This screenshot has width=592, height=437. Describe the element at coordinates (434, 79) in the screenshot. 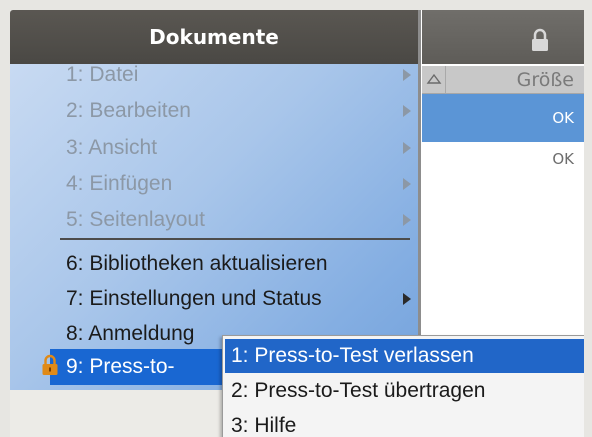

I see `sort-up-icon` at that location.